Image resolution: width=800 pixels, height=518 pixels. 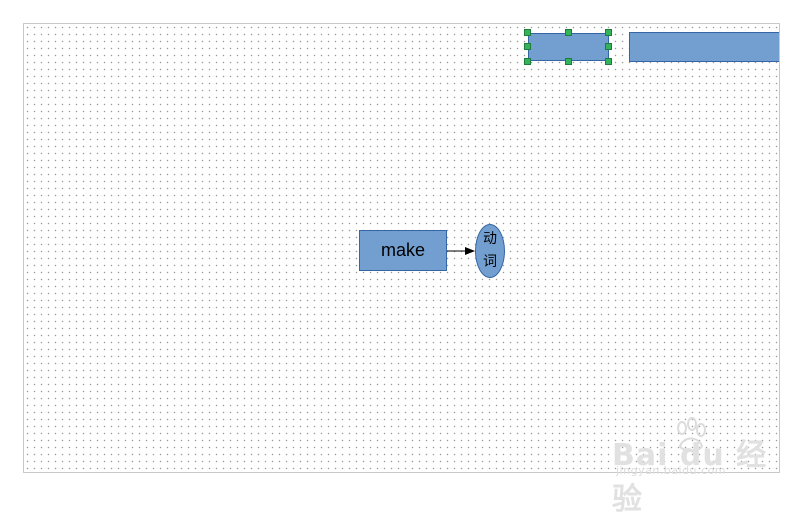 I want to click on selection-handle-top-left, so click(x=527, y=32).